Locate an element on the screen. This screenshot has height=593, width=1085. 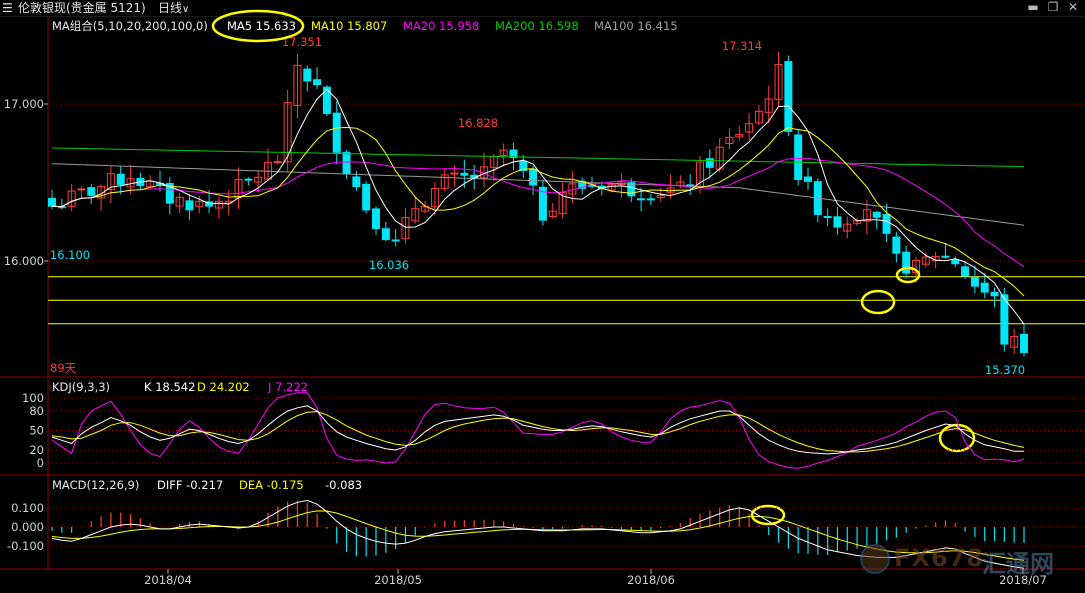
days-label: 89天 is located at coordinates (63, 368).